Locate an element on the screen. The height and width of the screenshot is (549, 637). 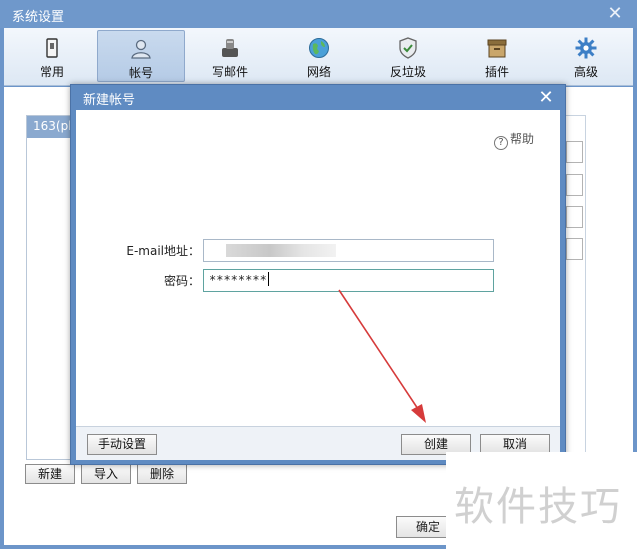
gear-icon is located at coordinates (586, 48).